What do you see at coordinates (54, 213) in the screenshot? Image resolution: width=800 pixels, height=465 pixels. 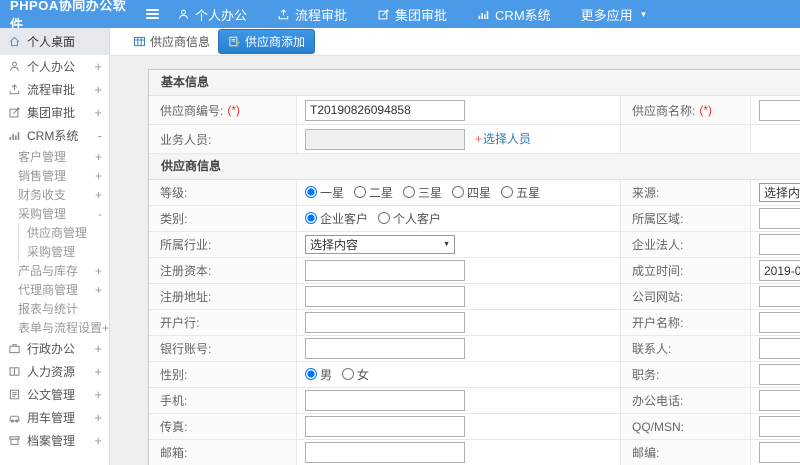 I see `sidebar-subitem-purchase-mgmt: 采购管理 -` at bounding box center [54, 213].